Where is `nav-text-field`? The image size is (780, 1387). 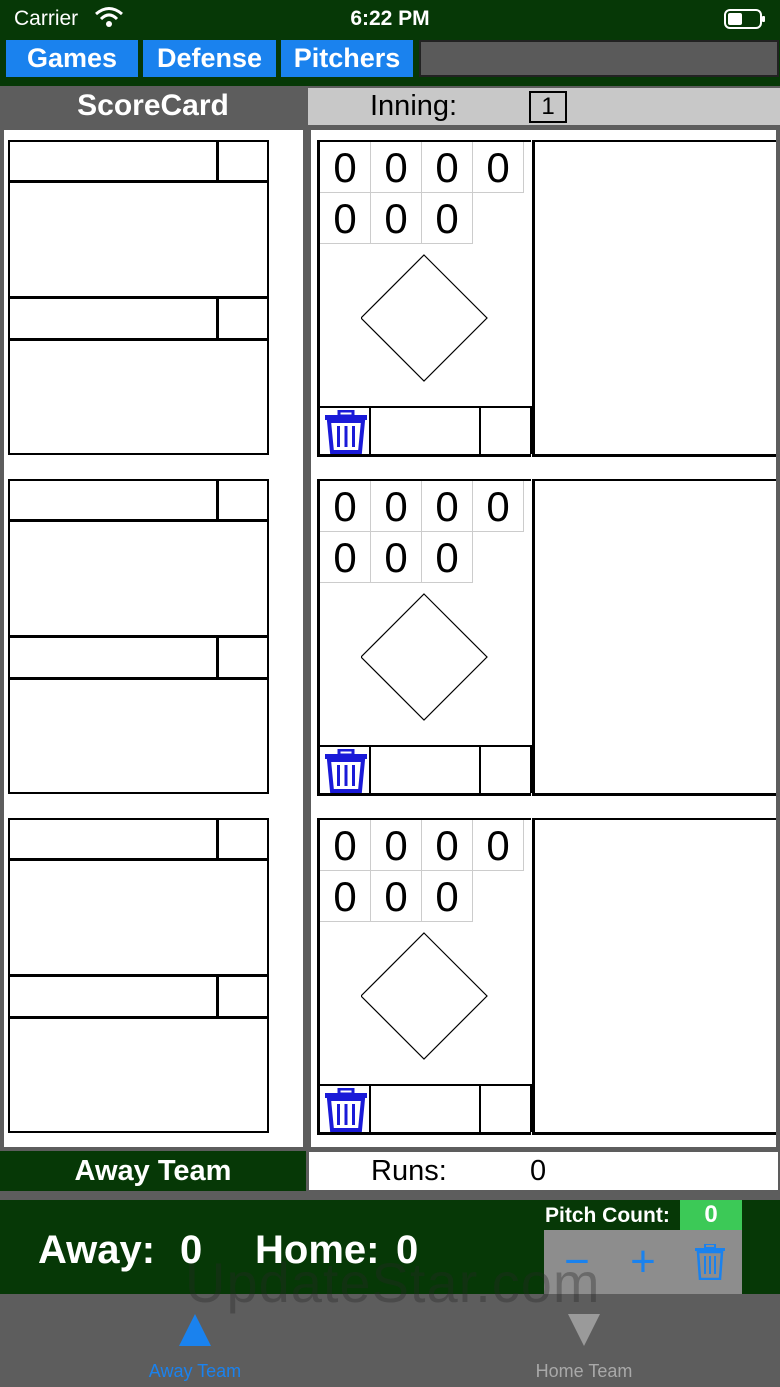
nav-text-field is located at coordinates (599, 58).